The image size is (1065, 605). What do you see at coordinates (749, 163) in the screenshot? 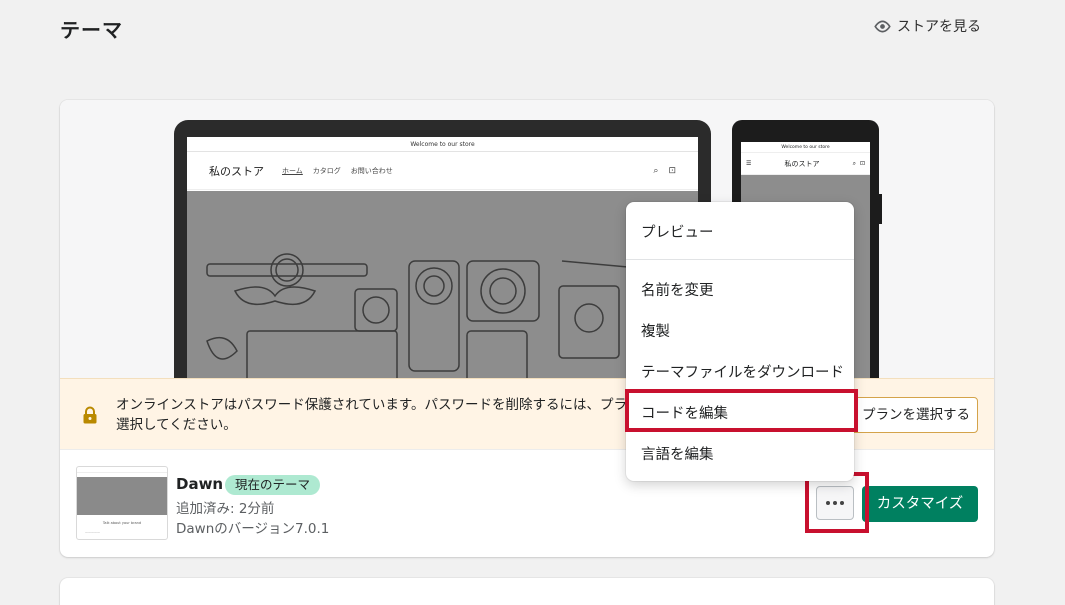
I see `hamburger-icon: ☰` at bounding box center [749, 163].